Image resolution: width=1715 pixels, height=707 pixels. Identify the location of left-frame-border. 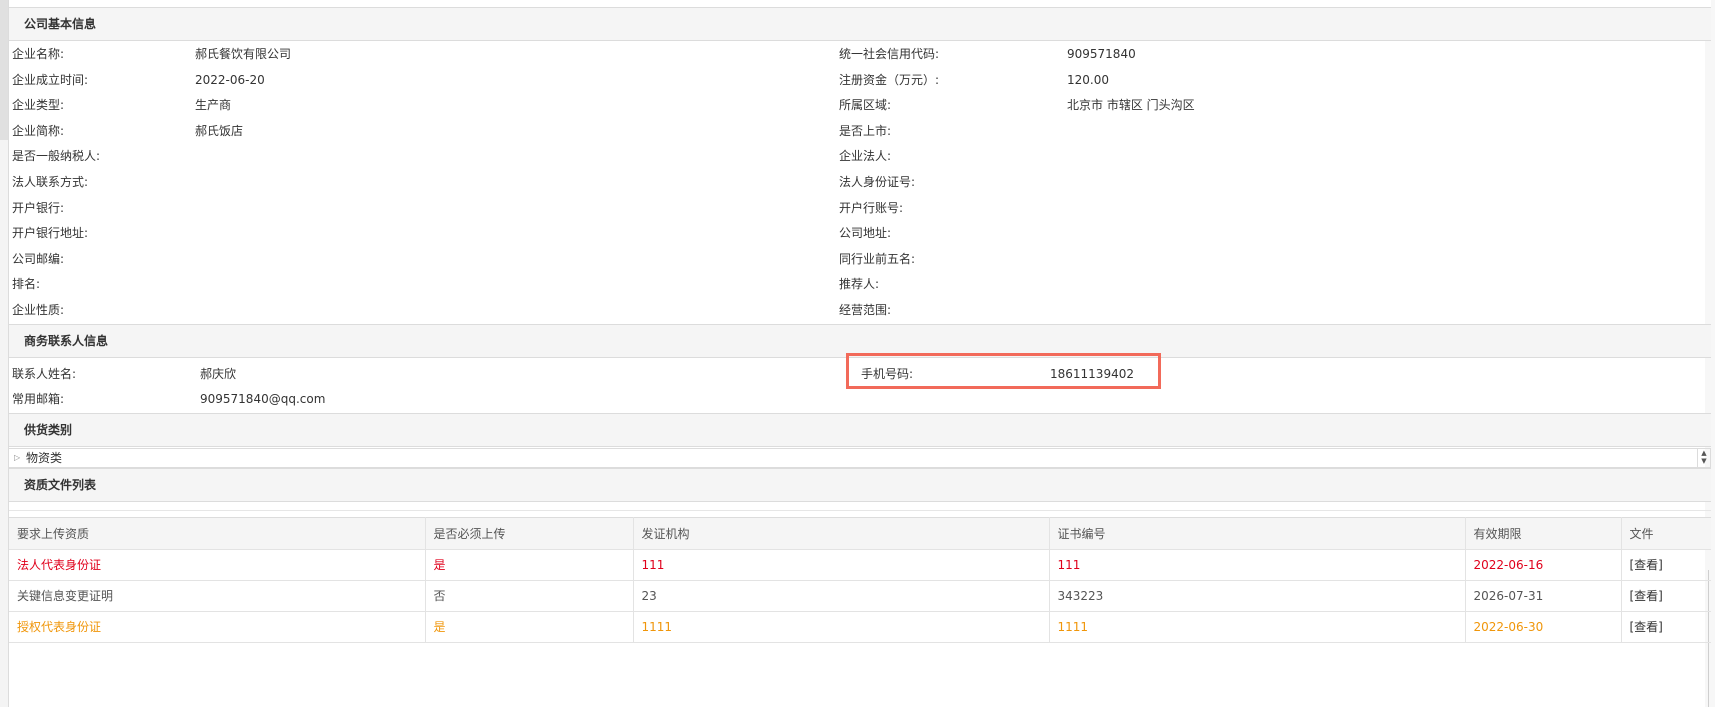
(4, 353).